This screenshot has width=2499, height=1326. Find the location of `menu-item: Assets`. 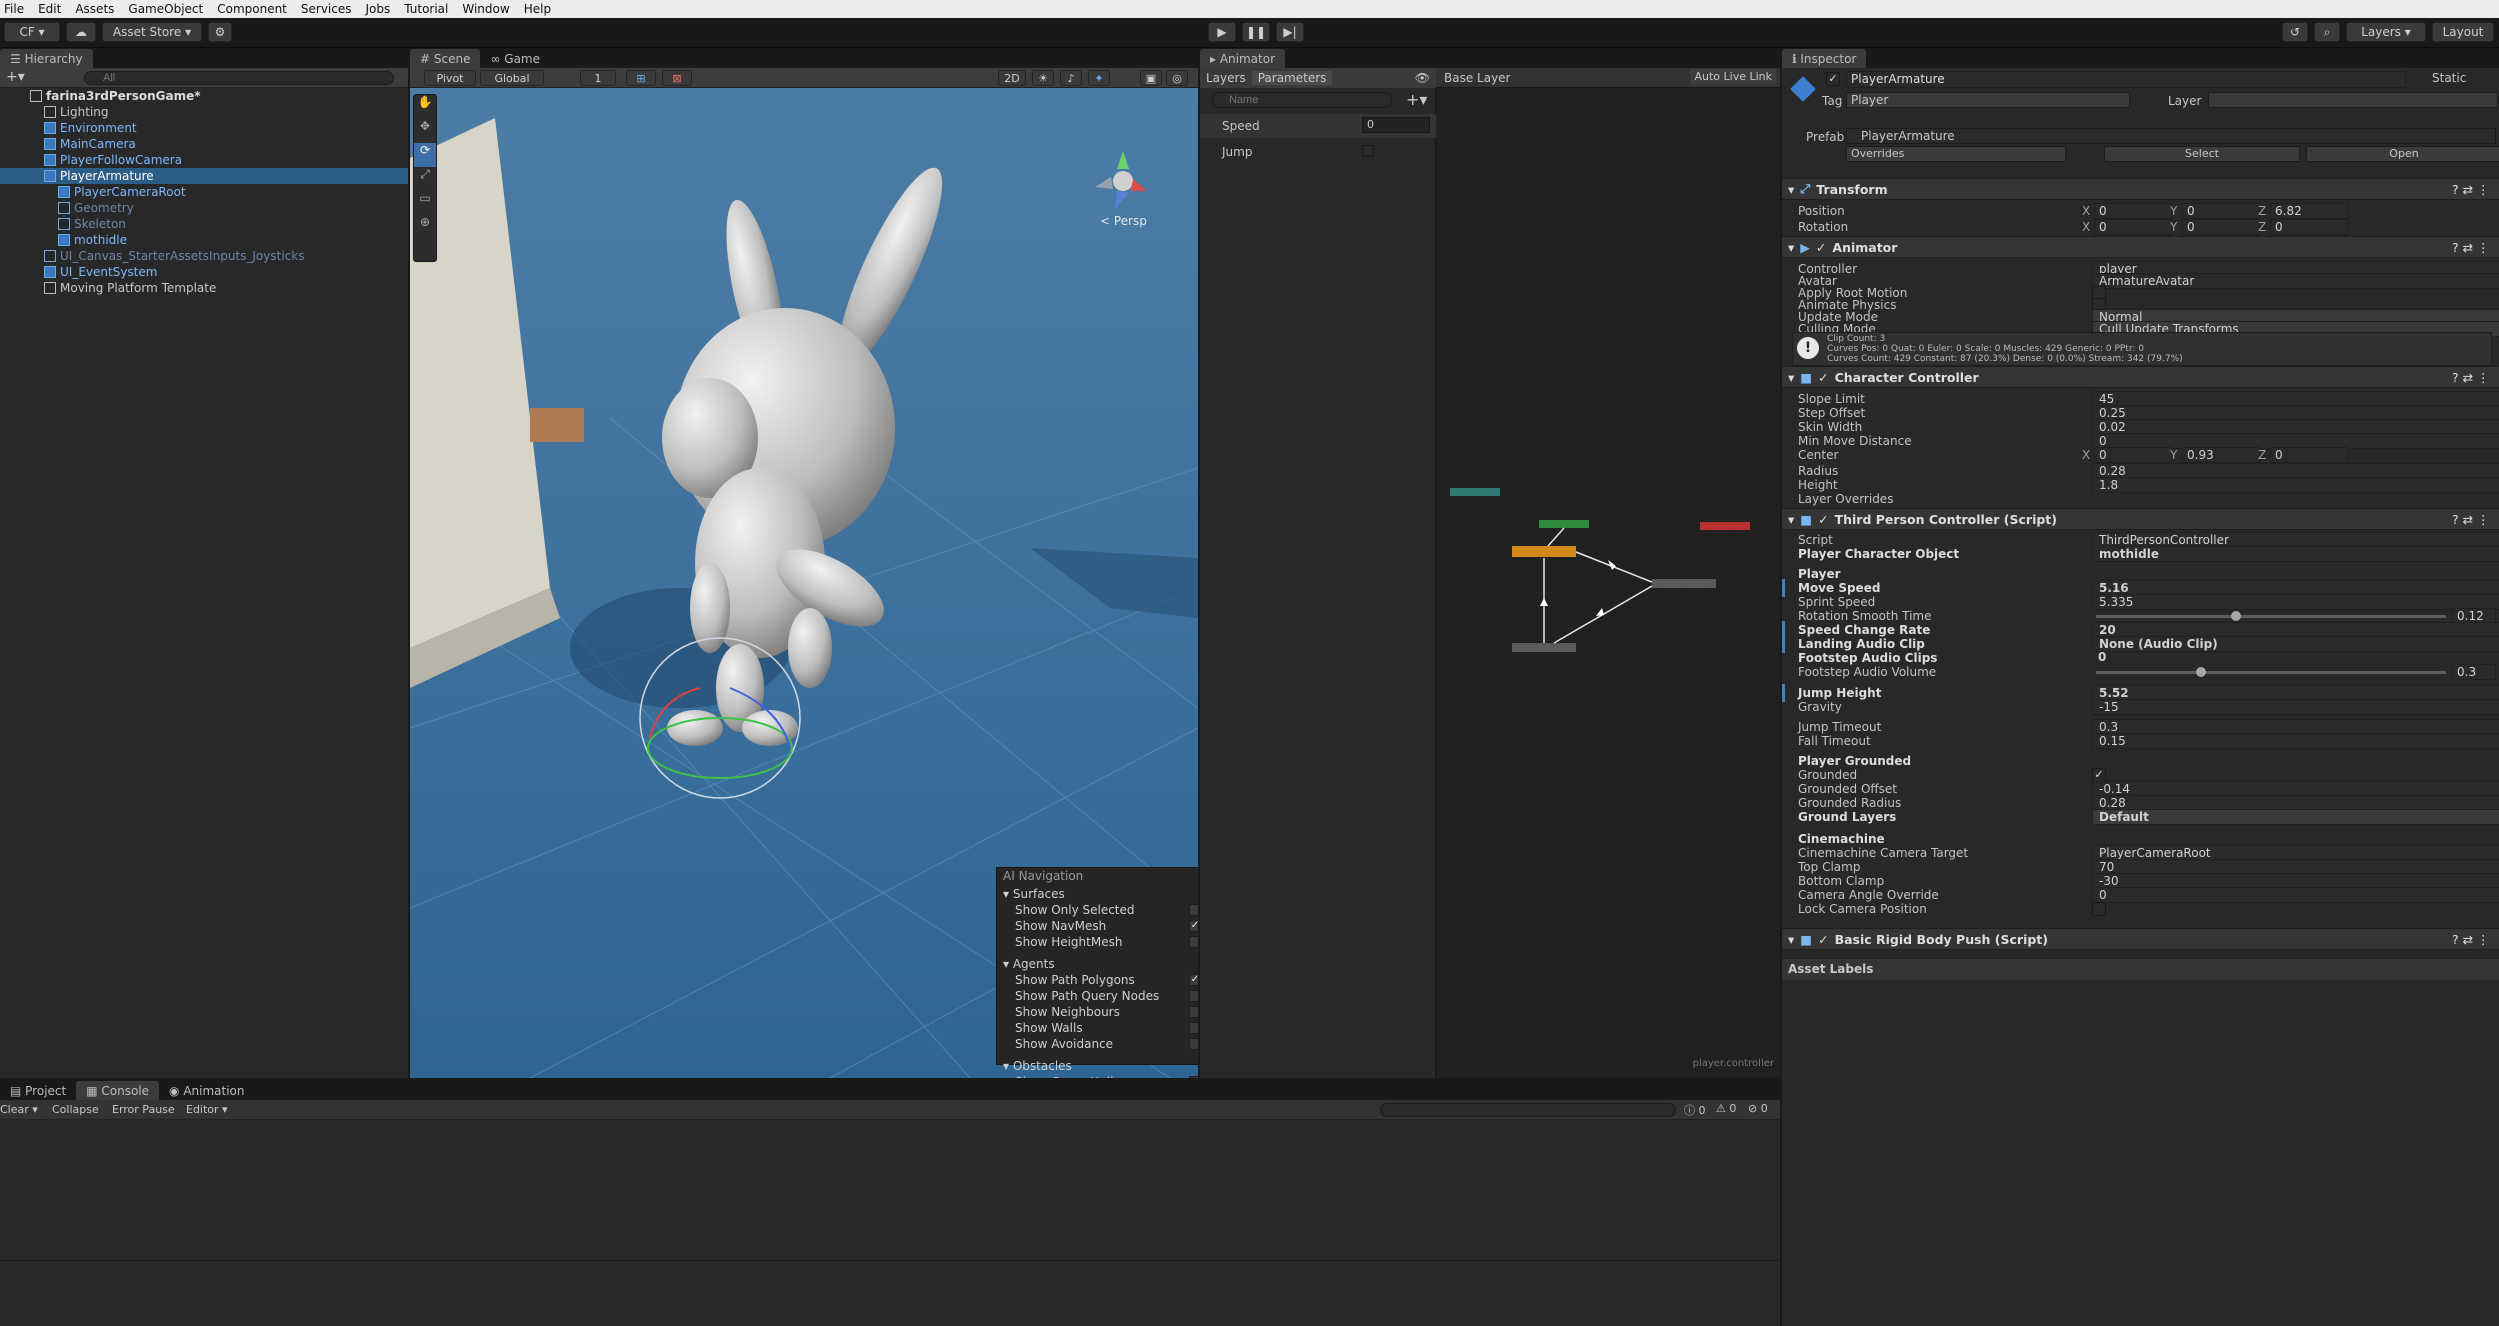

menu-item: Assets is located at coordinates (94, 9).